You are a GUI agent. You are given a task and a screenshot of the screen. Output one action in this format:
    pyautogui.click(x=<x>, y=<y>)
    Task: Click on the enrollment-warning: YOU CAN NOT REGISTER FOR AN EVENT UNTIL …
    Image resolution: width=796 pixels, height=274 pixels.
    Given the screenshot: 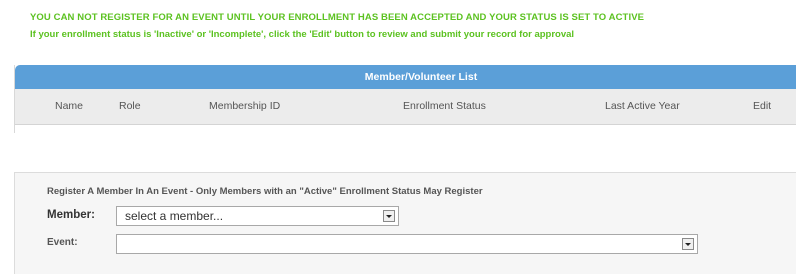 What is the action you would take?
    pyautogui.click(x=337, y=17)
    